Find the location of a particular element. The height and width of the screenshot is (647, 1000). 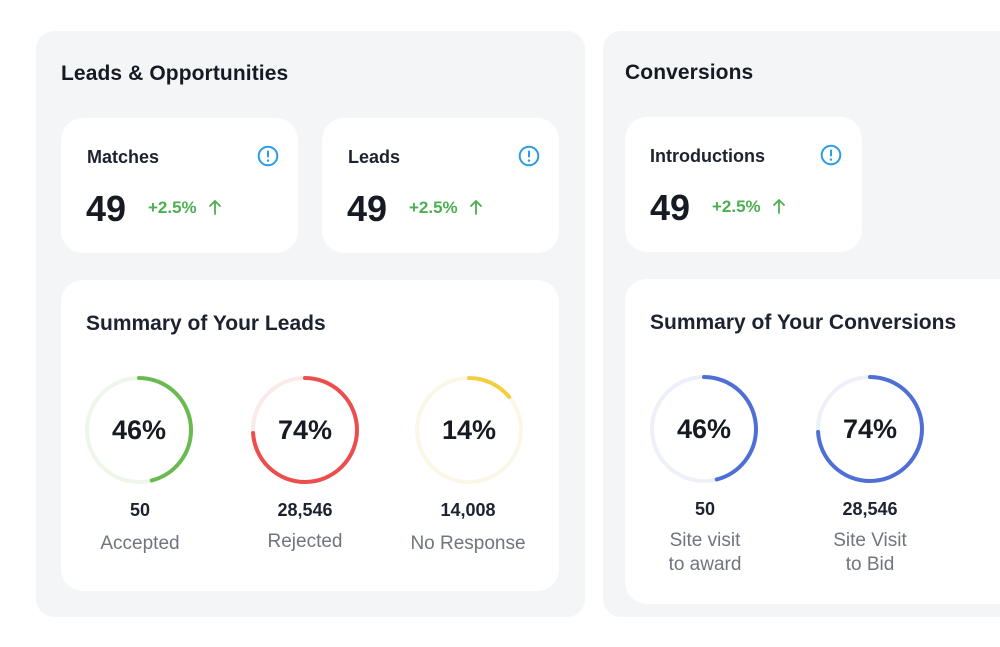

site-visit-to-award-progress-ring: 46% is located at coordinates (704, 429).